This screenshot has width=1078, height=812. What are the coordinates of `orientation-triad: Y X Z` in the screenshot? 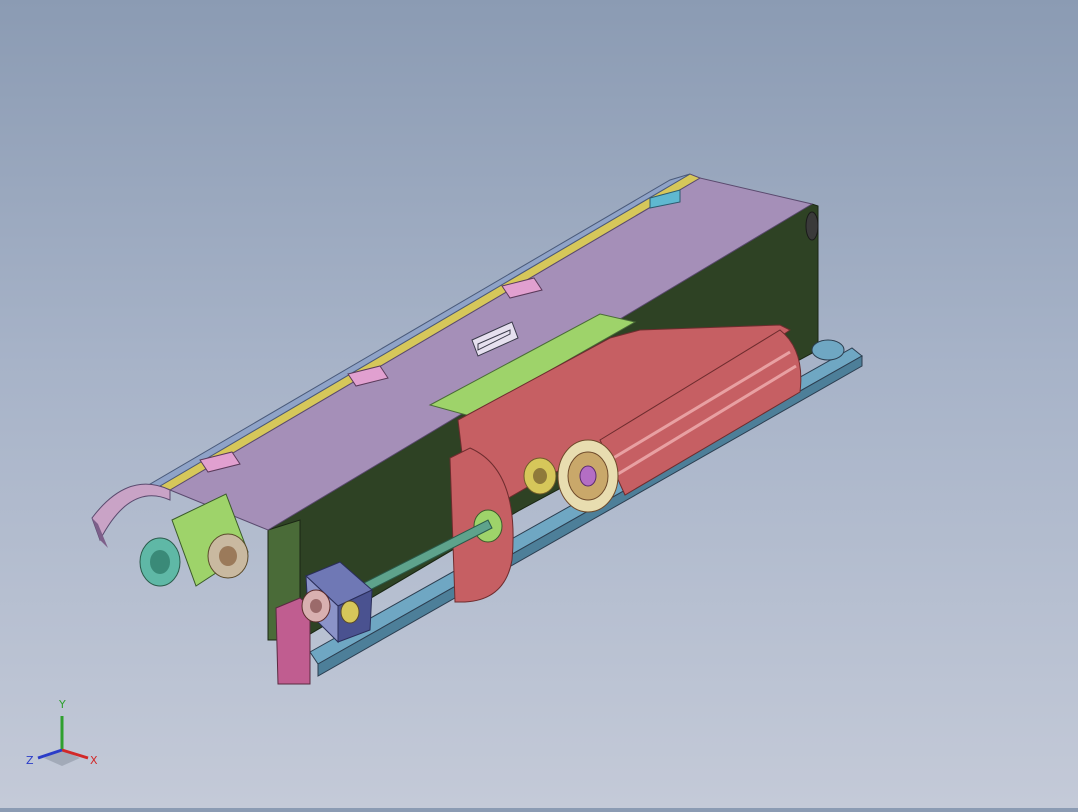 It's located at (67, 732).